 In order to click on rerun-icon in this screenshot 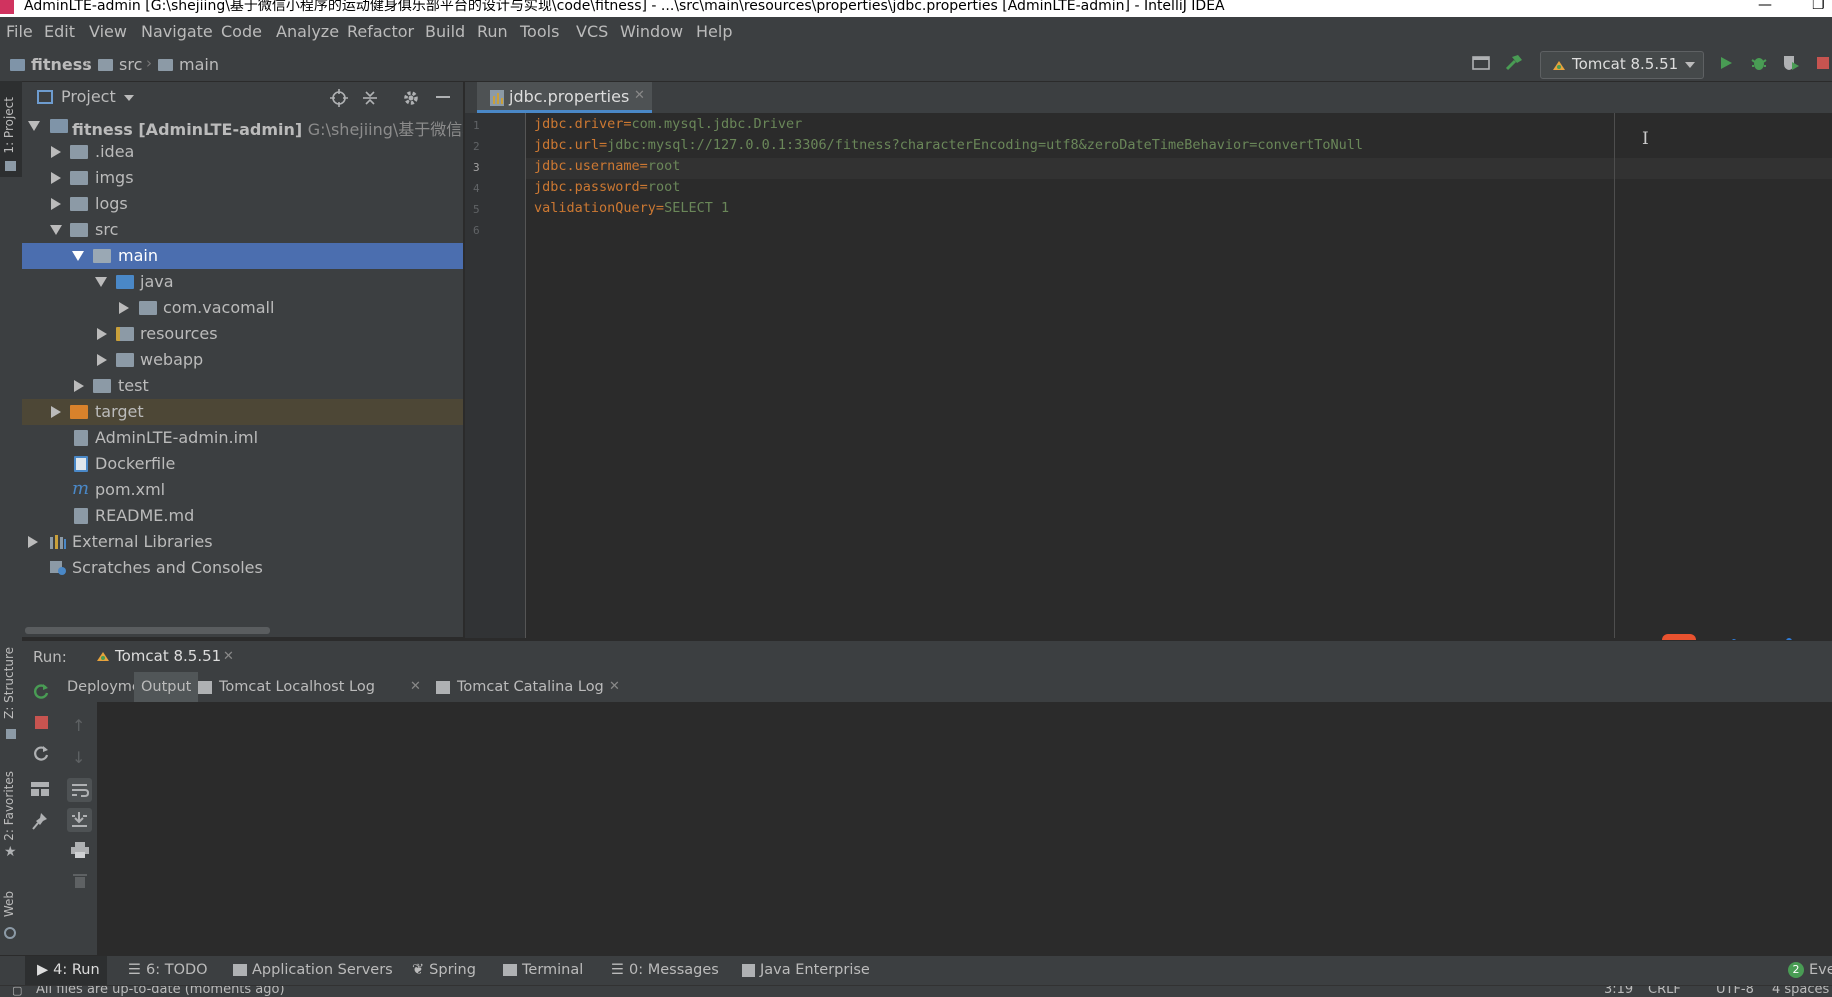, I will do `click(41, 691)`.